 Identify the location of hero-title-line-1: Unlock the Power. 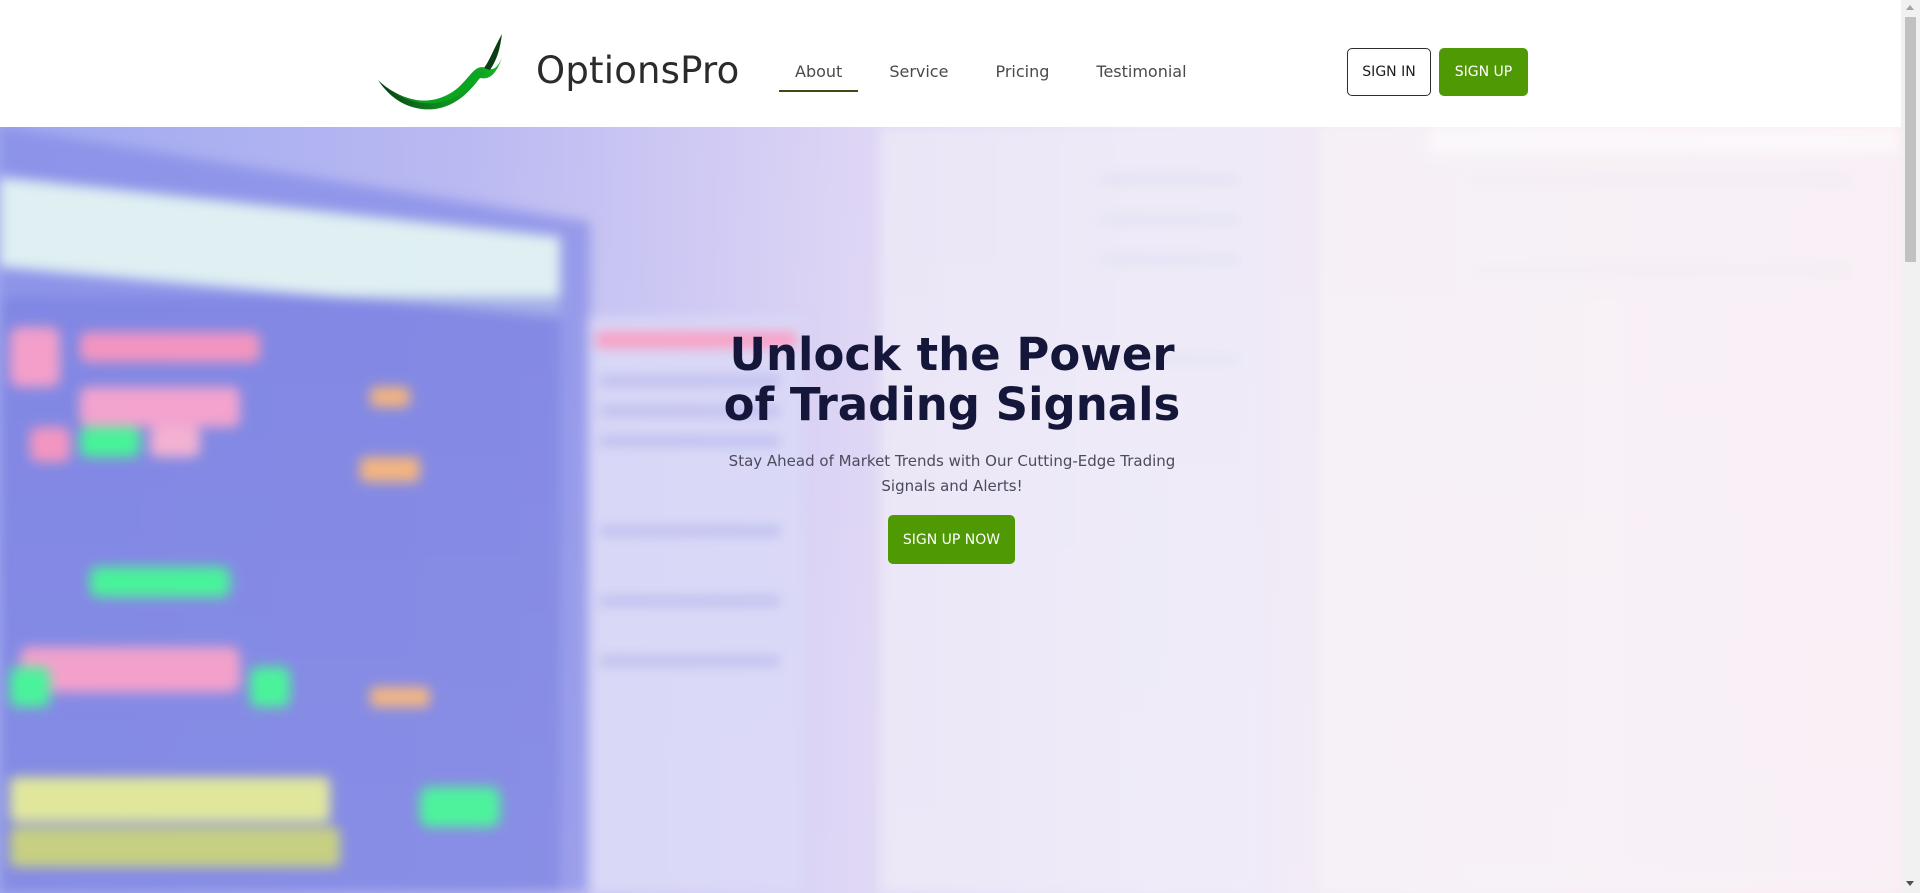
(952, 354).